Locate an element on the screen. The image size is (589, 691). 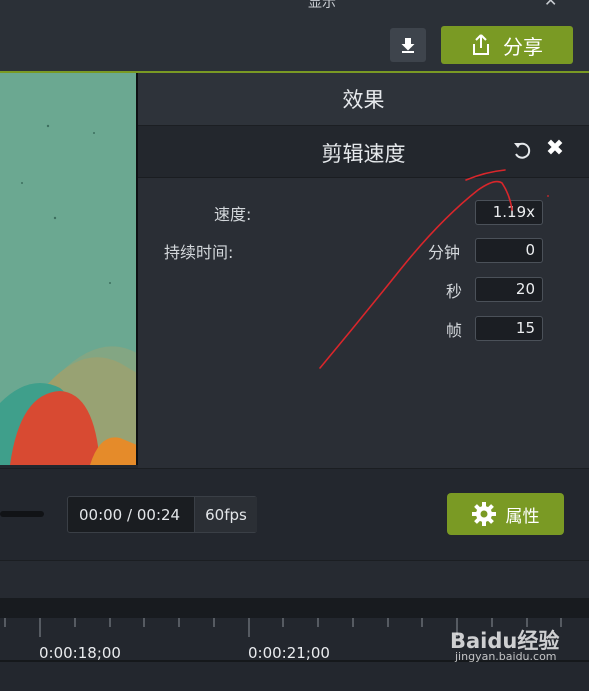
time-readout: 00:00 / 00:24 is located at coordinates (129, 515).